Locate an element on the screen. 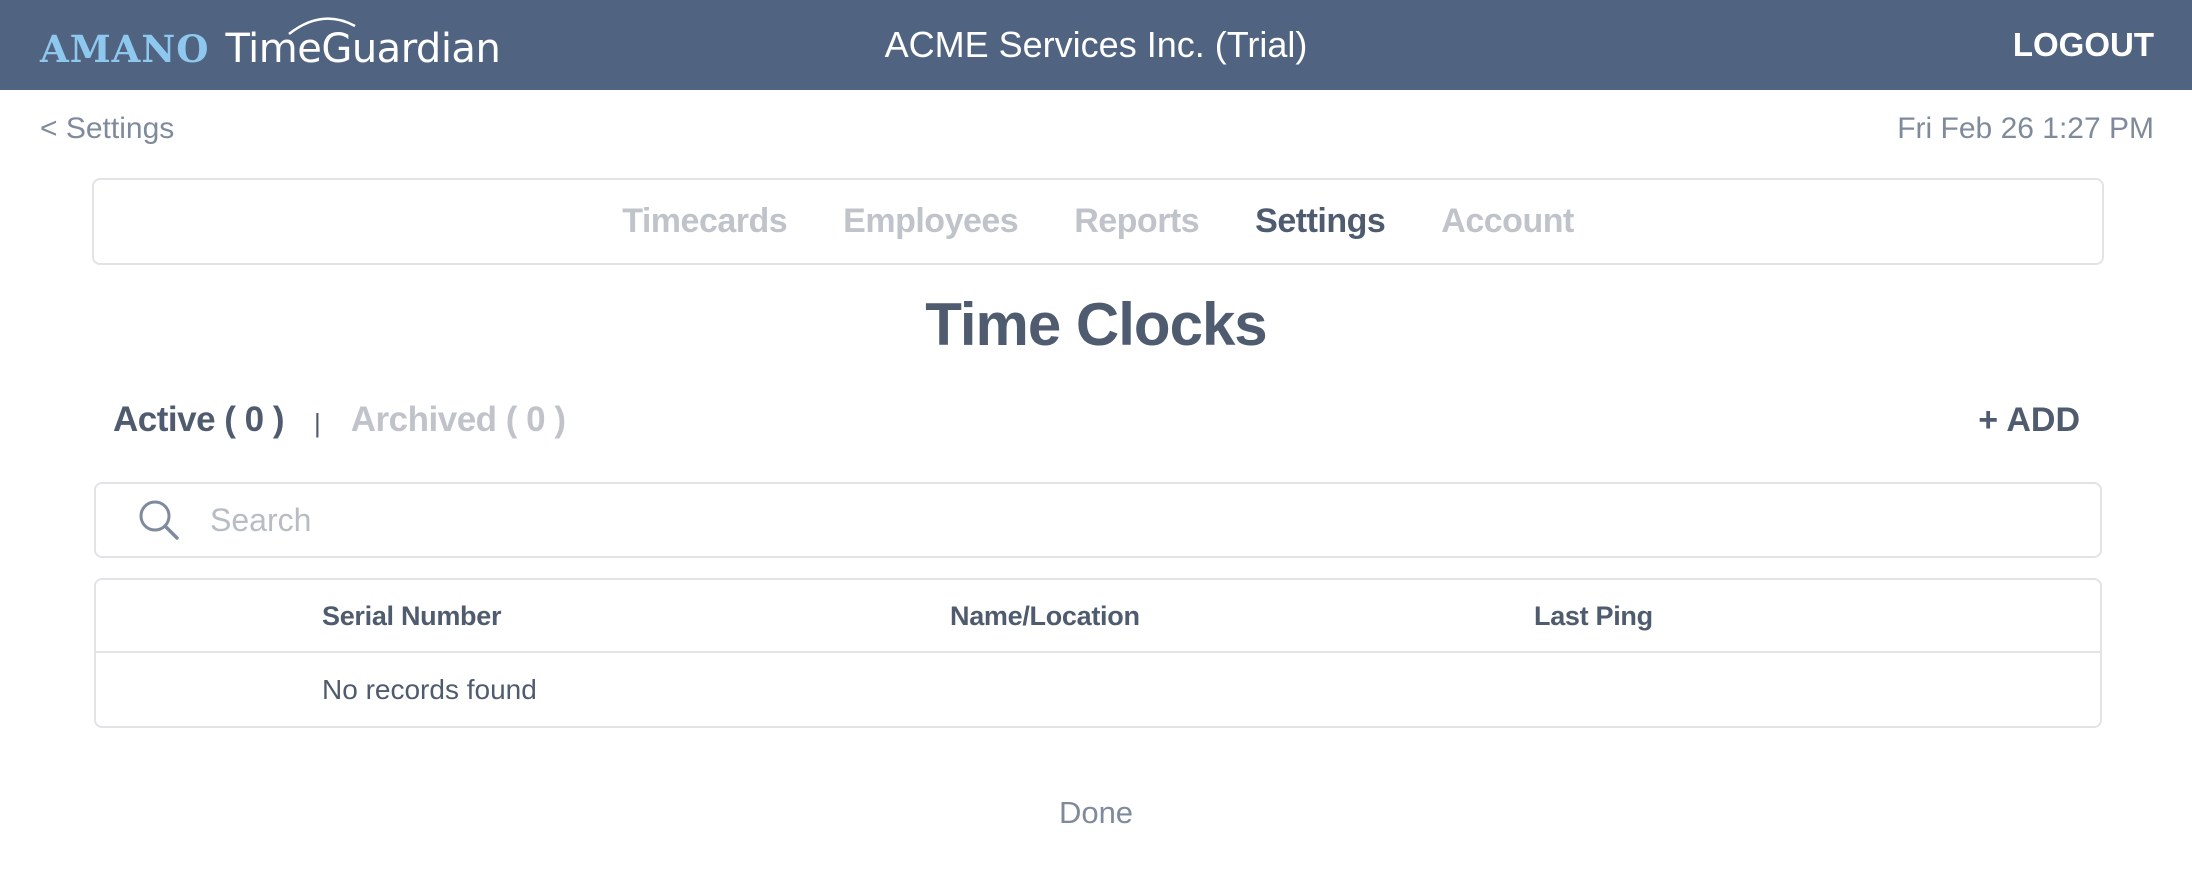 The width and height of the screenshot is (2192, 875). back-to-settings-link: < Settings is located at coordinates (107, 129).